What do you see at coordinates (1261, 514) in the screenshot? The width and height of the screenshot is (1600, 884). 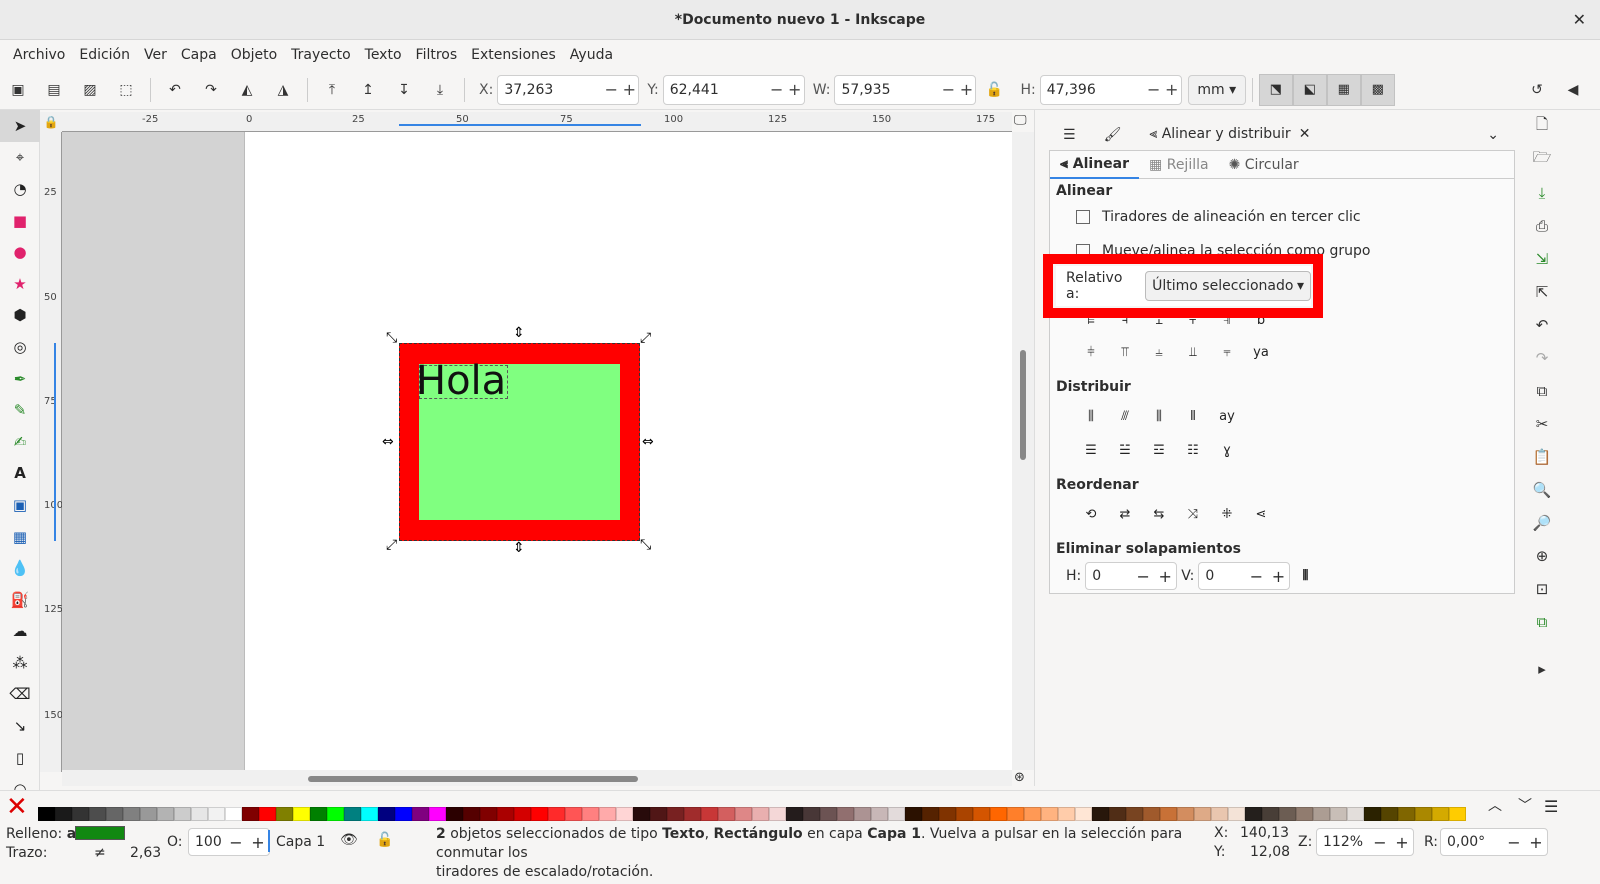 I see `arrange-connector-network-icon: ⋖` at bounding box center [1261, 514].